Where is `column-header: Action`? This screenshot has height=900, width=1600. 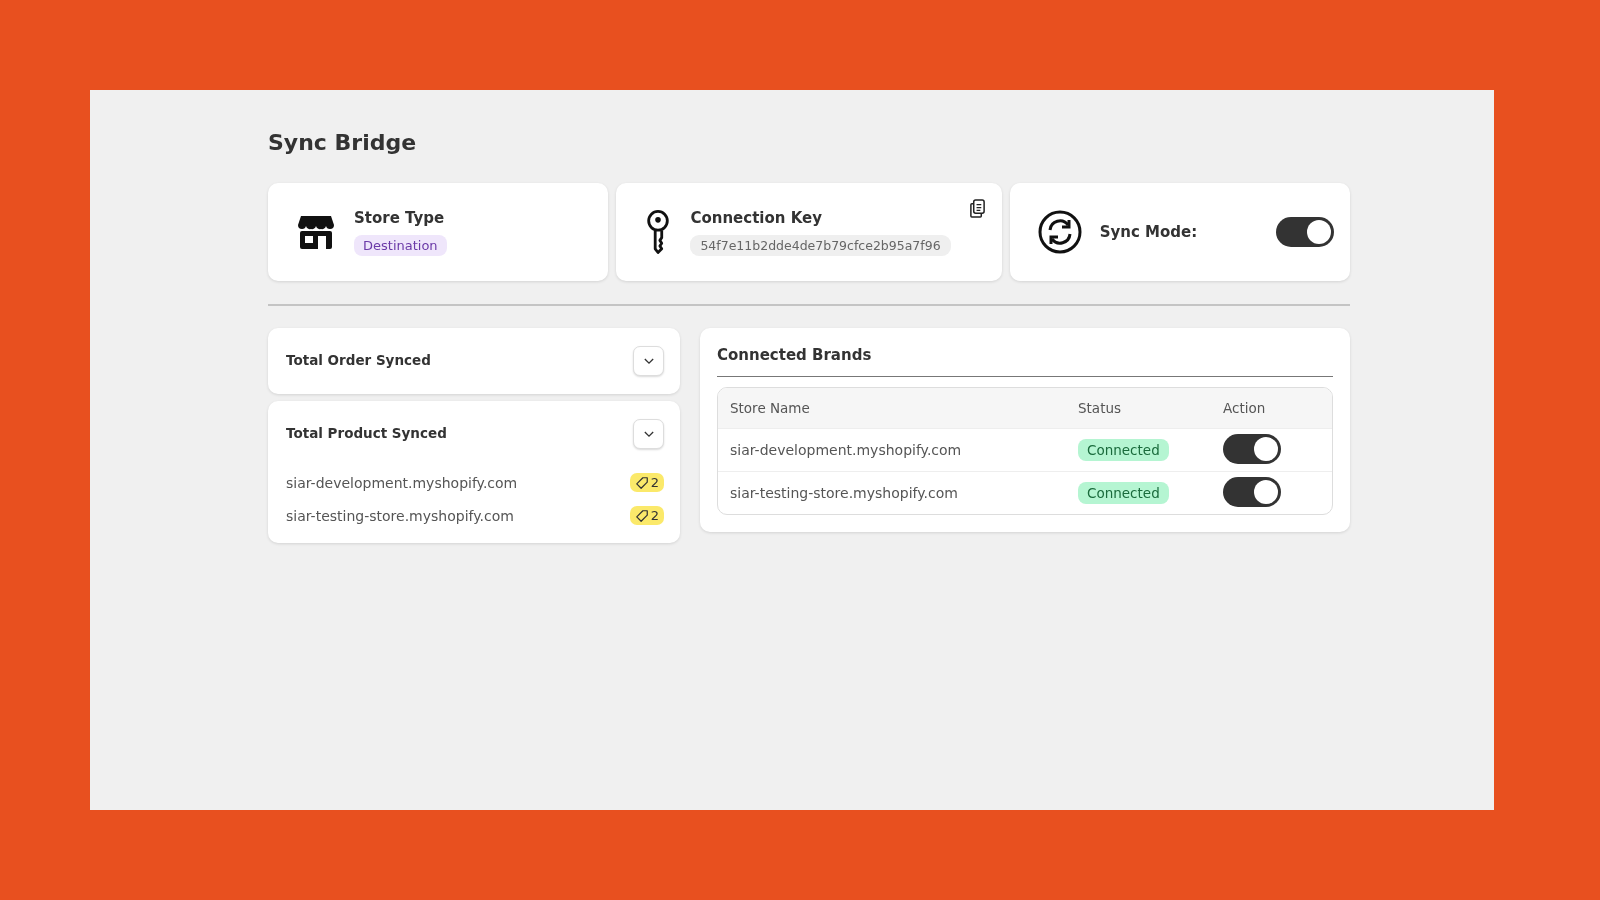 column-header: Action is located at coordinates (1245, 408).